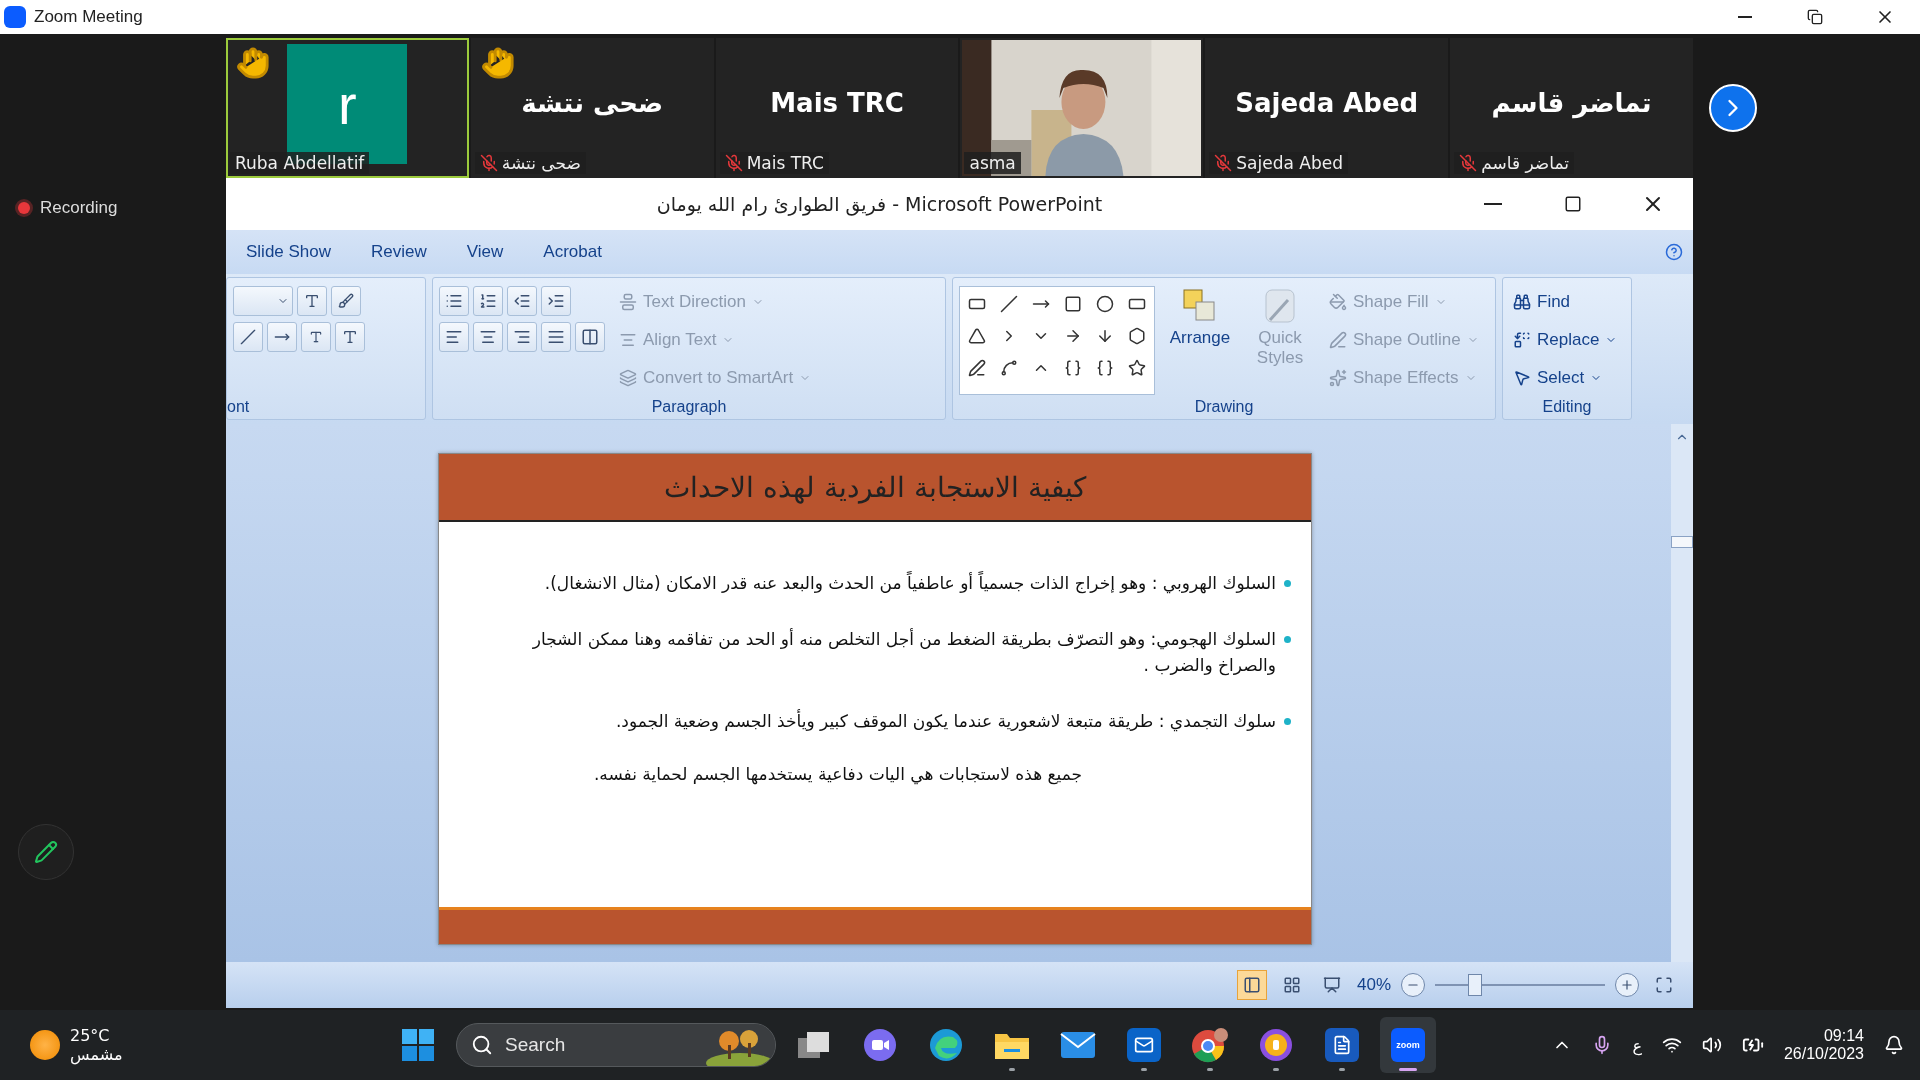  Describe the element at coordinates (289, 252) in the screenshot. I see `ribbon-tab: Slide Show` at that location.